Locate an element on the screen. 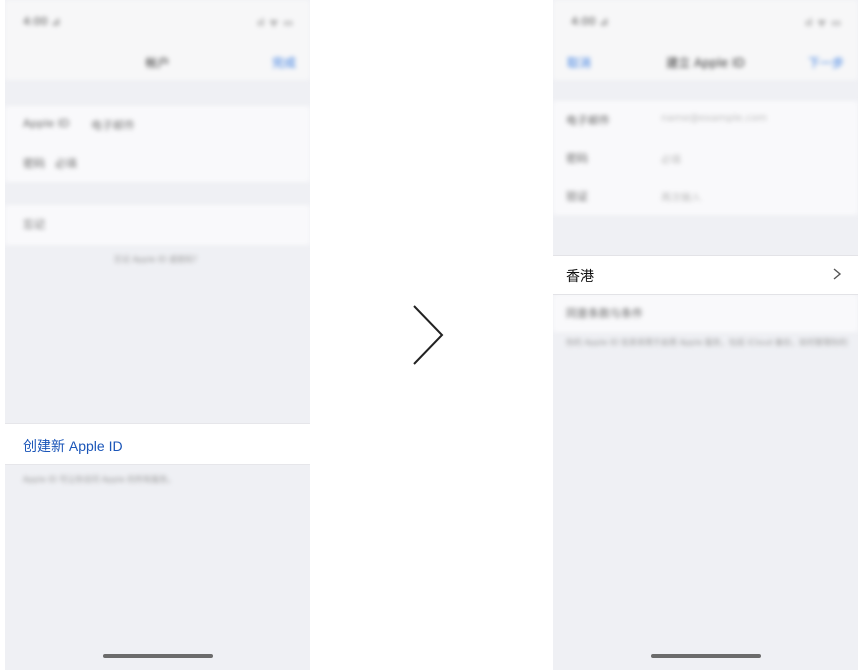 This screenshot has width=863, height=670. terms-row: 同意条款与条件 is located at coordinates (705, 313).